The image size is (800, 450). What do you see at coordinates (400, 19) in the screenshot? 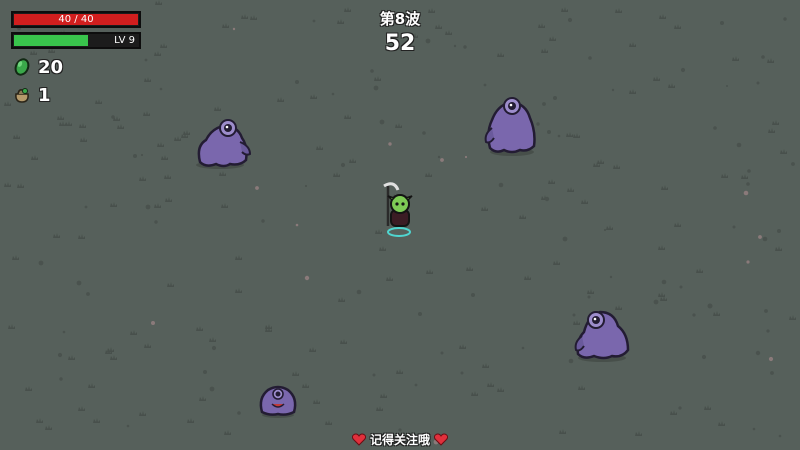
I see `wave-title: 第8波` at bounding box center [400, 19].